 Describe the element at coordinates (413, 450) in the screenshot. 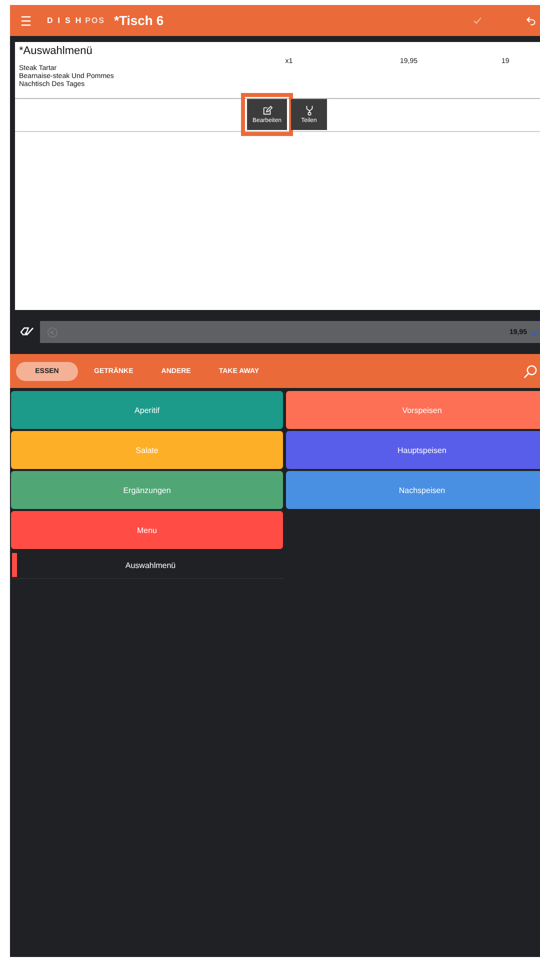

I see `category-button: Hauptspeisen` at that location.